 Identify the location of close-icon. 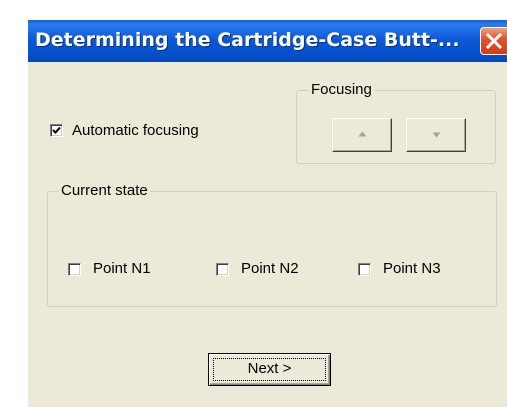
(494, 41).